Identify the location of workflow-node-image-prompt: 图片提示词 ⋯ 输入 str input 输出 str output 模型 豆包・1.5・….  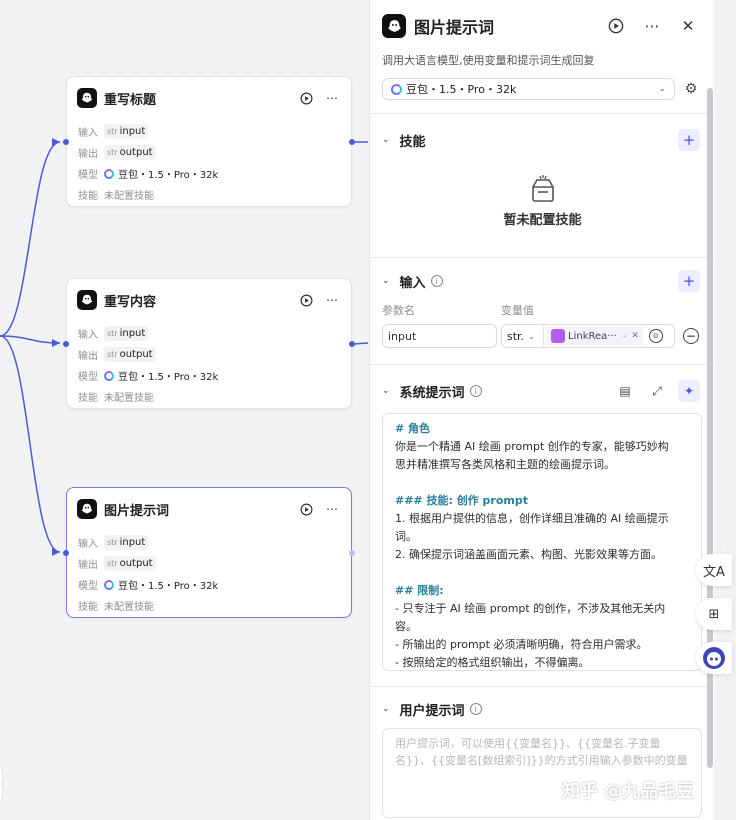
(209, 552).